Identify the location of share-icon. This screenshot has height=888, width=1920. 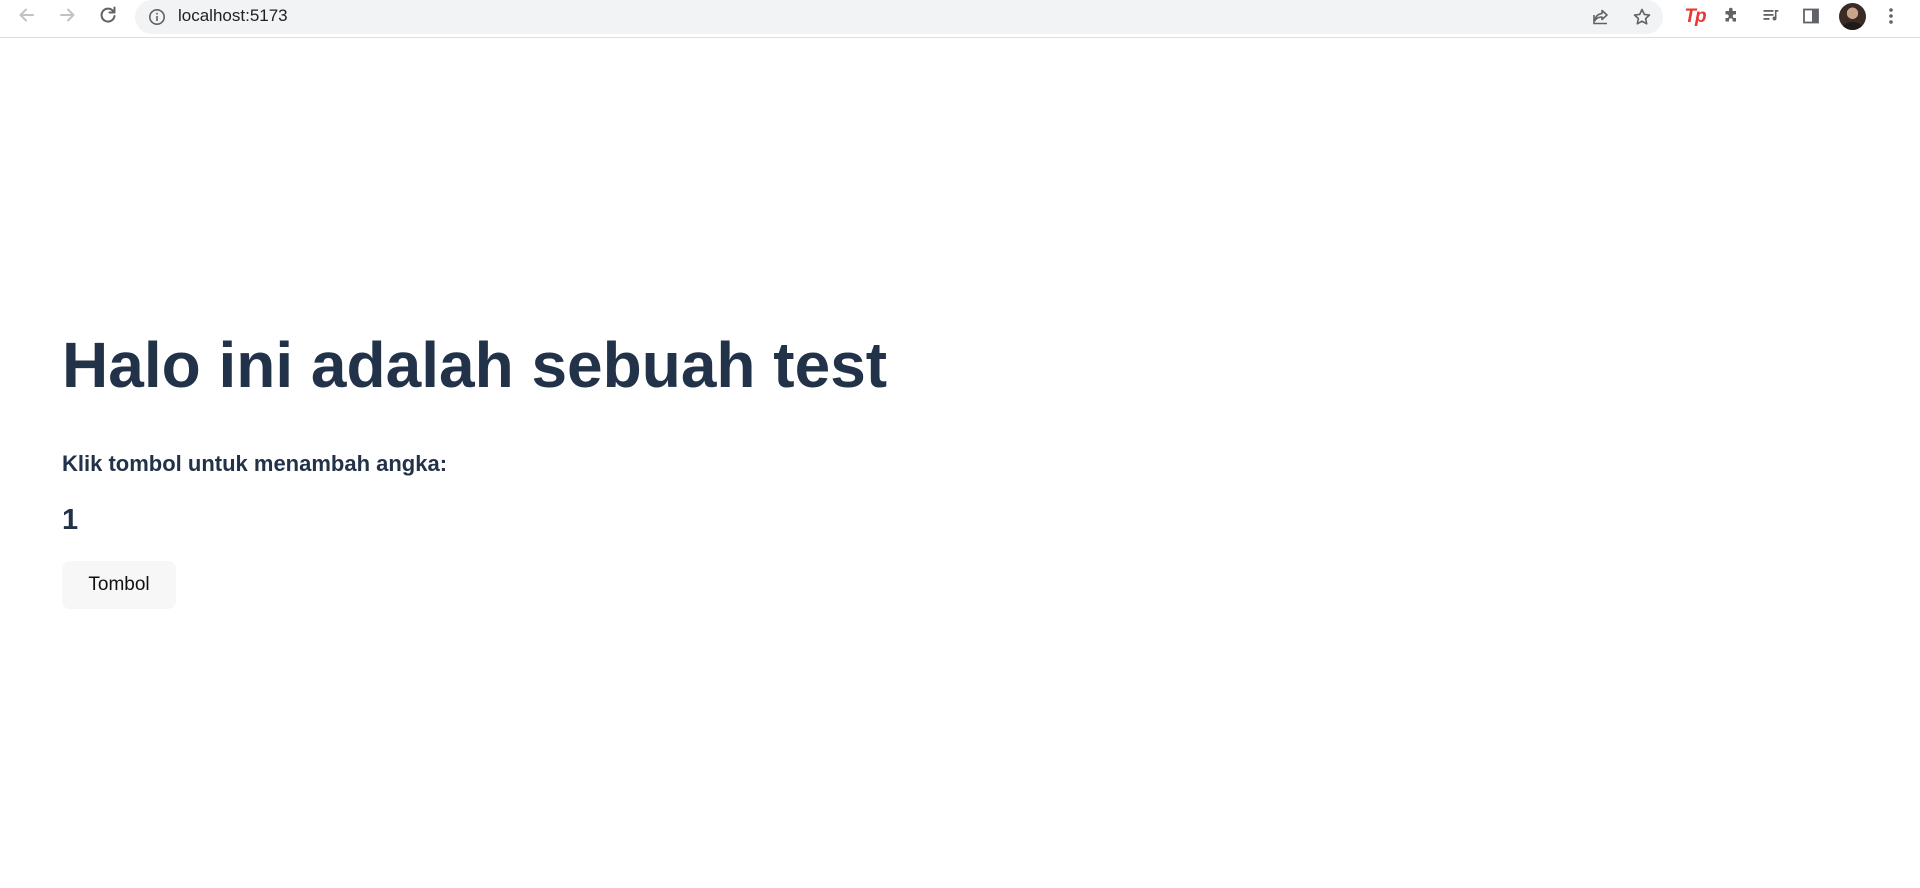
(1601, 17).